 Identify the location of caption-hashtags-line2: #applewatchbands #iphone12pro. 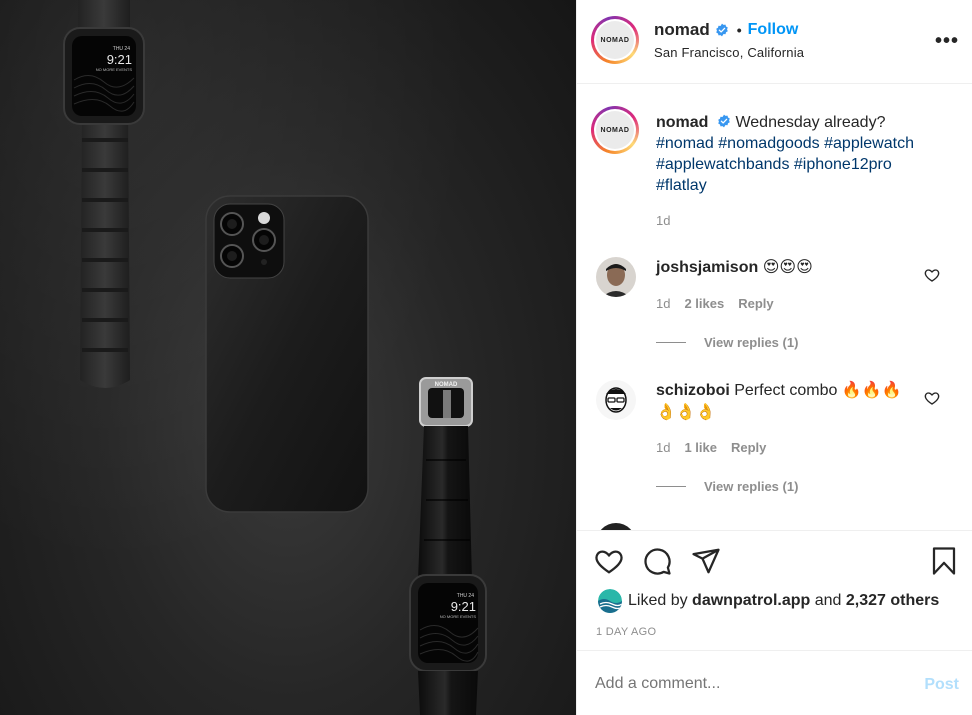
(774, 164).